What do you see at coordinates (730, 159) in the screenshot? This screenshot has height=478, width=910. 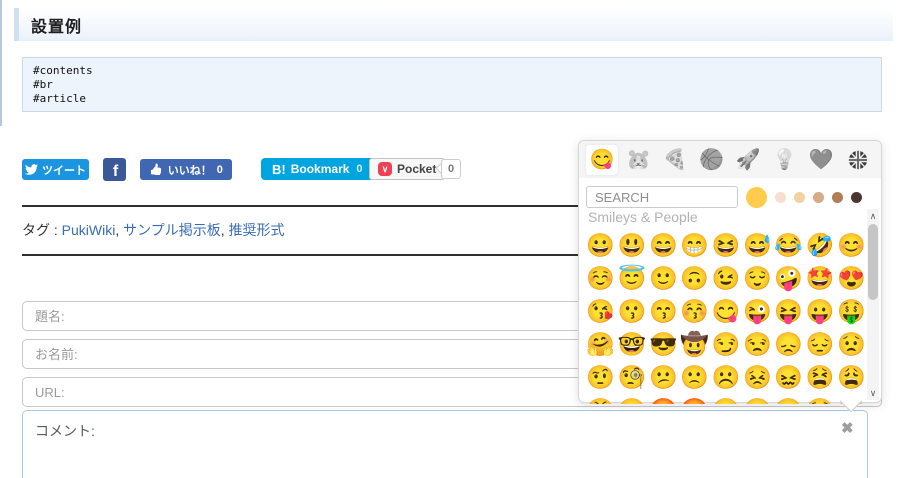 I see `emoji-category-bar: 😋 🐹 🍕 🏀 🚀 💡 ❤️` at bounding box center [730, 159].